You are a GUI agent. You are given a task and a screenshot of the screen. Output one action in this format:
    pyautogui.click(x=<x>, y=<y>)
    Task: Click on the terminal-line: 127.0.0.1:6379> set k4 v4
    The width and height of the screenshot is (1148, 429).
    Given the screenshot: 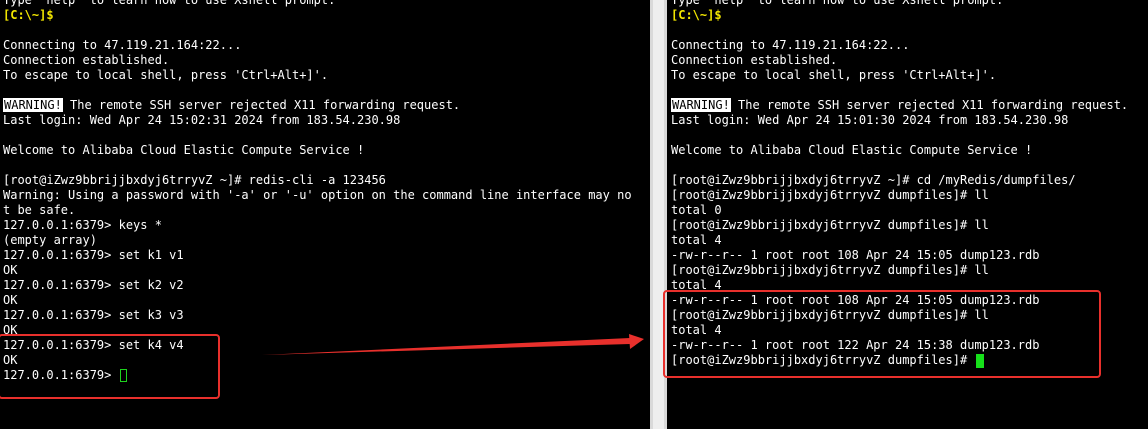 What is the action you would take?
    pyautogui.click(x=93, y=345)
    